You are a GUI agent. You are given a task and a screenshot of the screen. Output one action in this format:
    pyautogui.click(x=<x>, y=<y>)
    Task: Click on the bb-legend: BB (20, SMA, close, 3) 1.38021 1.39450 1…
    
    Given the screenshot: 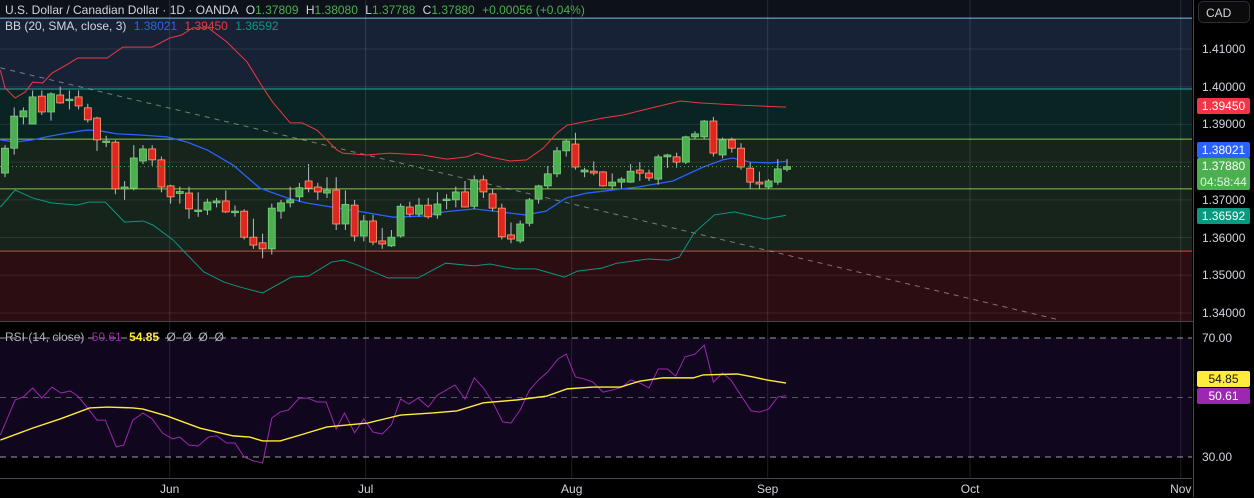 What is the action you would take?
    pyautogui.click(x=144, y=26)
    